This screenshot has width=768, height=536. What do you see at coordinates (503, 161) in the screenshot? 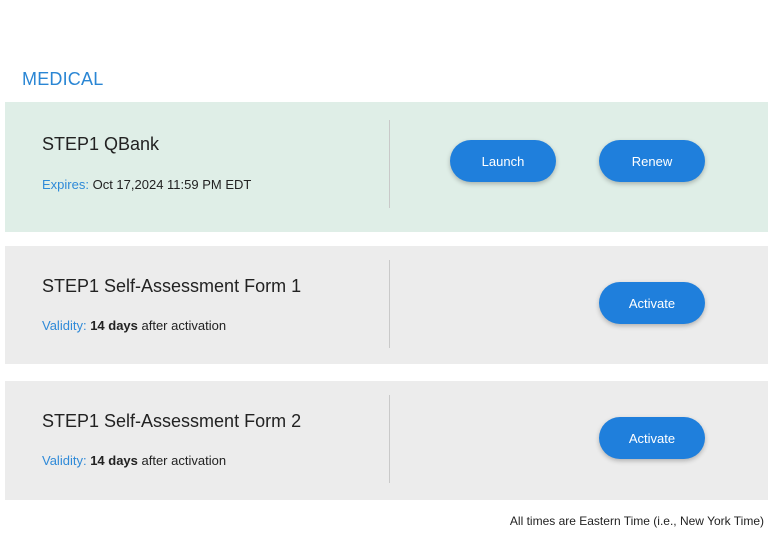
I see `launch-button: Launch` at bounding box center [503, 161].